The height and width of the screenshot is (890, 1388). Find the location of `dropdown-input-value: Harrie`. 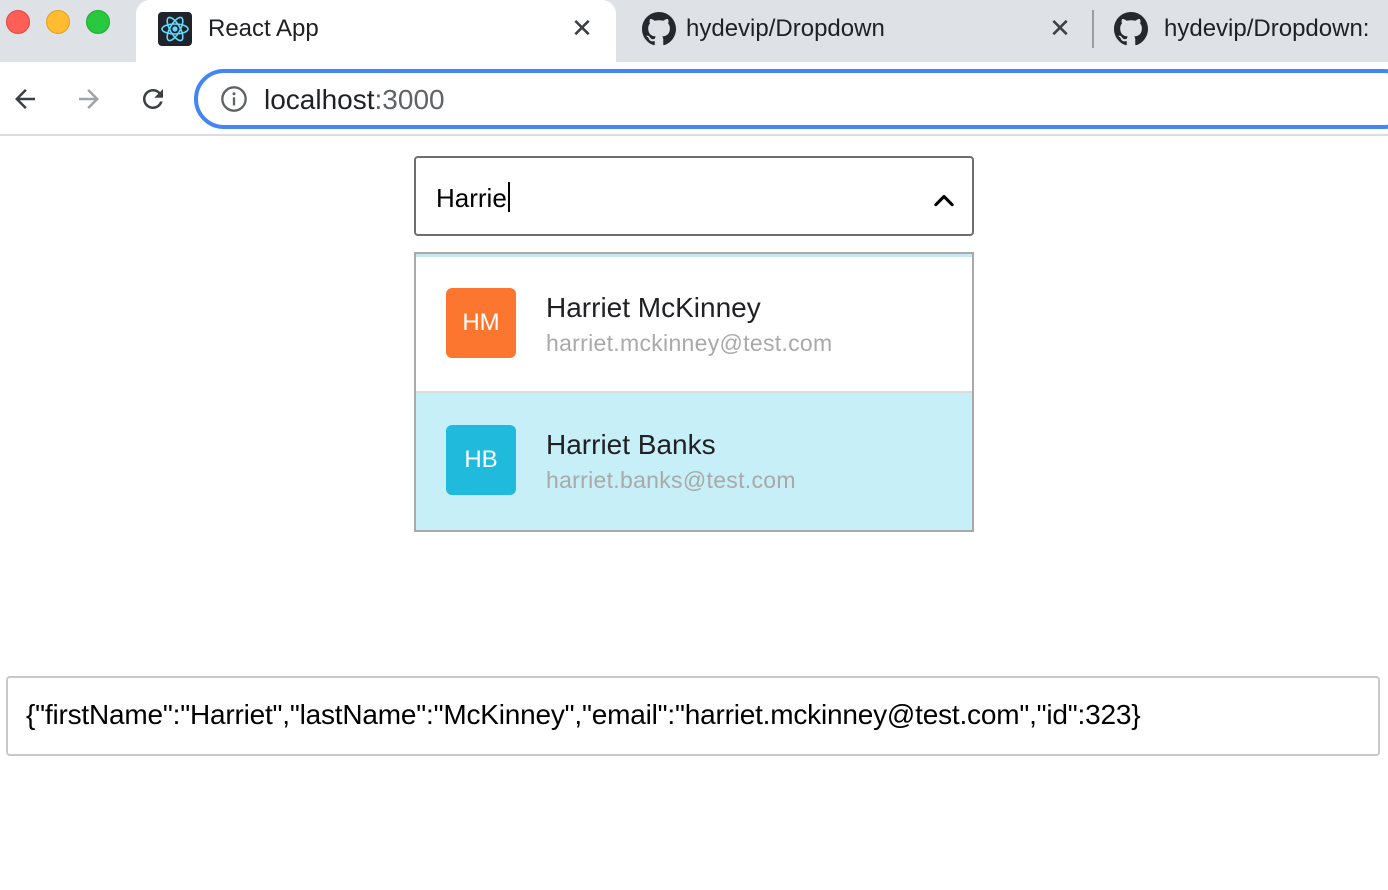

dropdown-input-value: Harrie is located at coordinates (473, 198).